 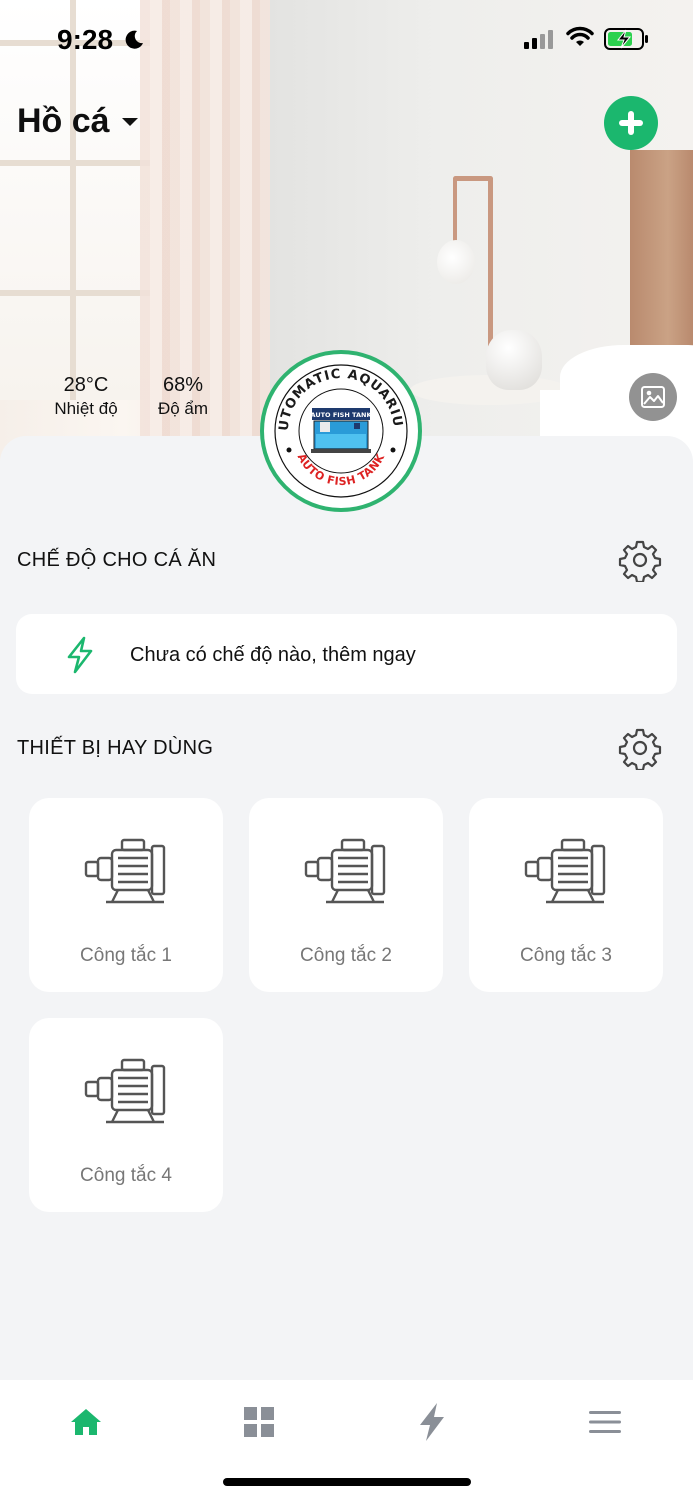 I want to click on moon-icon, so click(x=134, y=39).